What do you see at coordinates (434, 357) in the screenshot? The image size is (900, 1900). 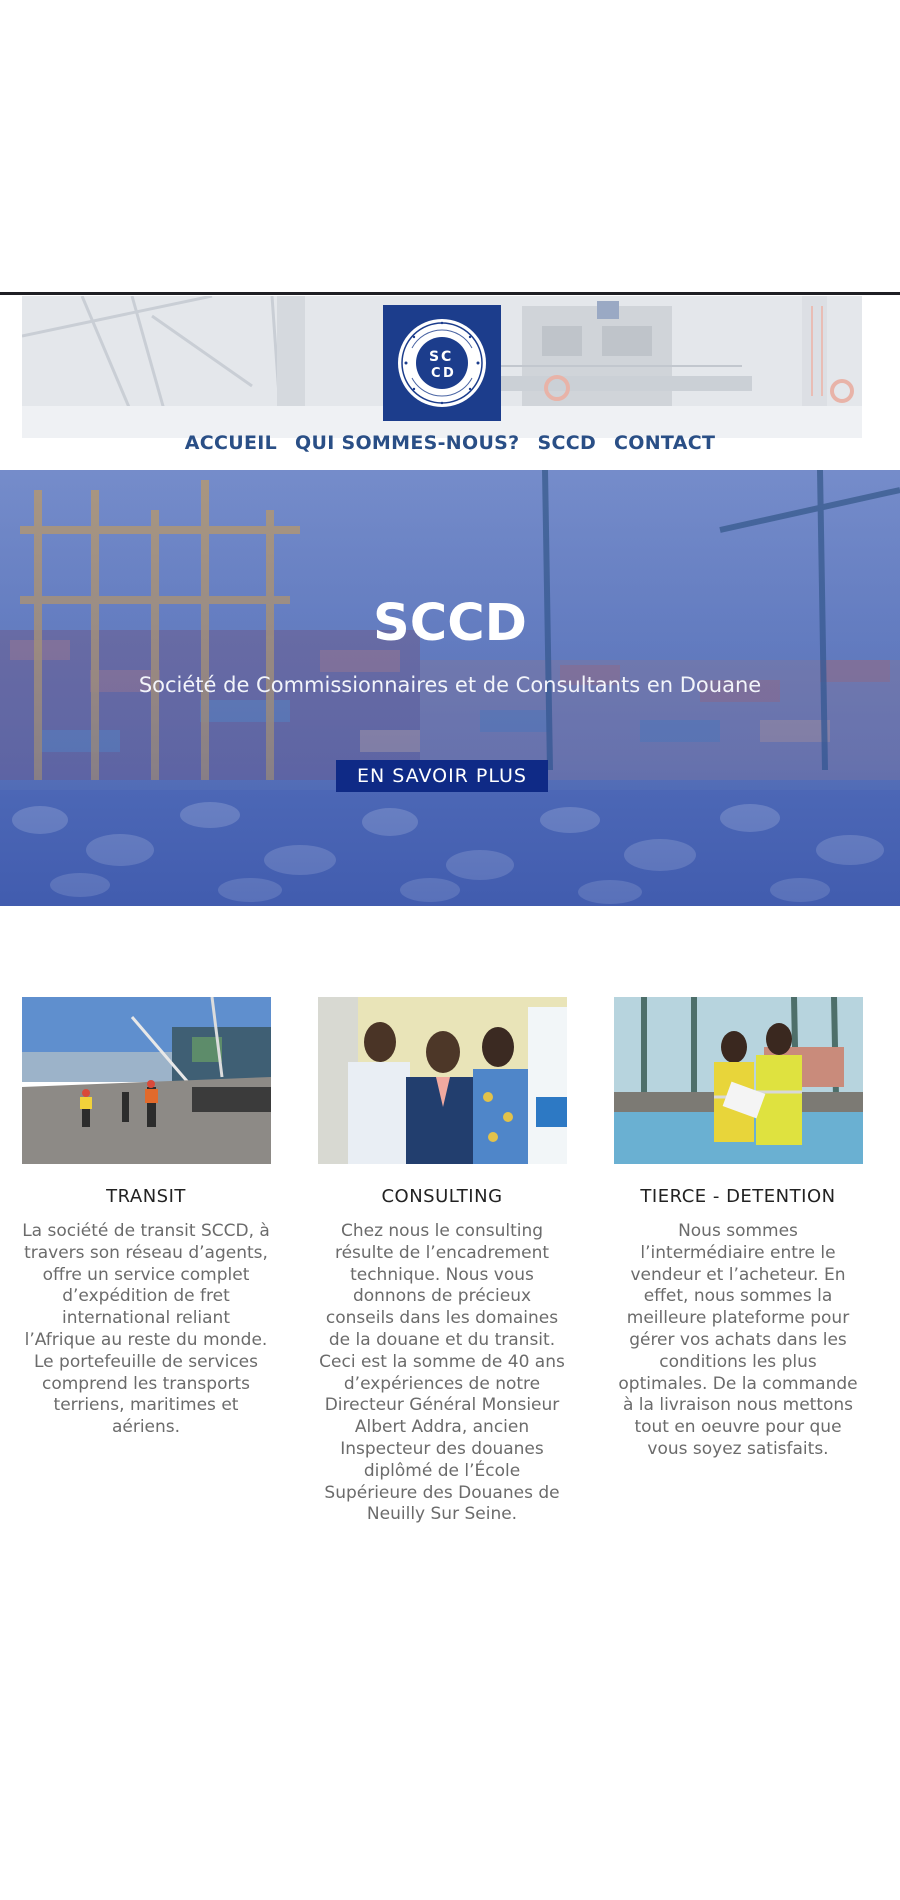 I see `svg-text: S` at bounding box center [434, 357].